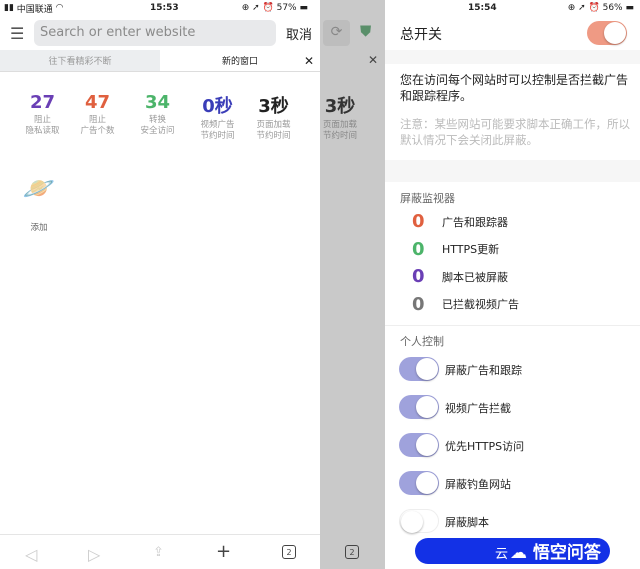 The image size is (640, 569). I want to click on control-label: 视频广告拦截, so click(478, 408).